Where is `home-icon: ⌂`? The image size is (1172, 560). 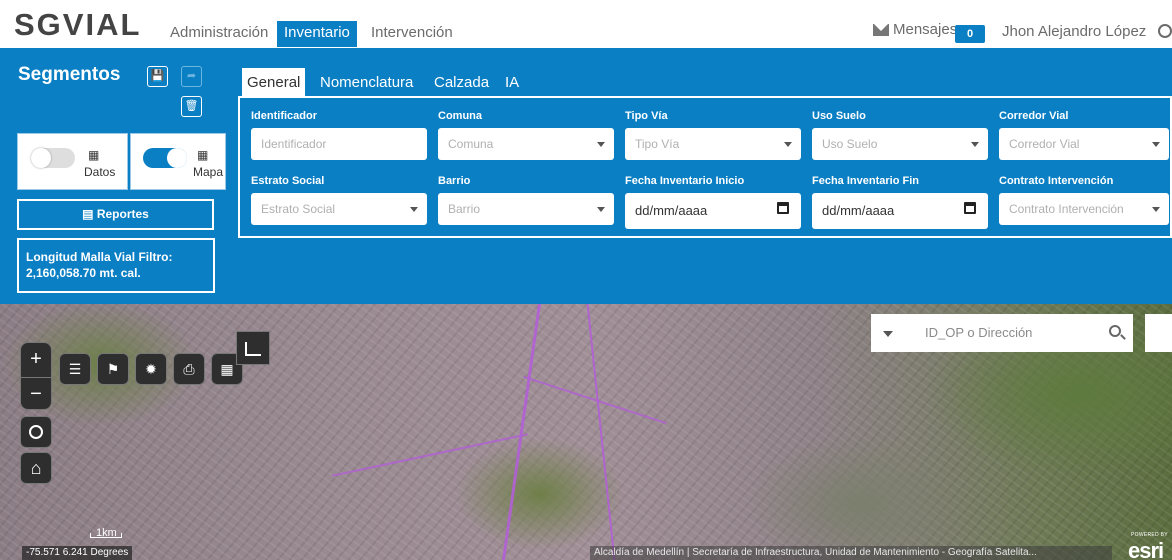 home-icon: ⌂ is located at coordinates (36, 468).